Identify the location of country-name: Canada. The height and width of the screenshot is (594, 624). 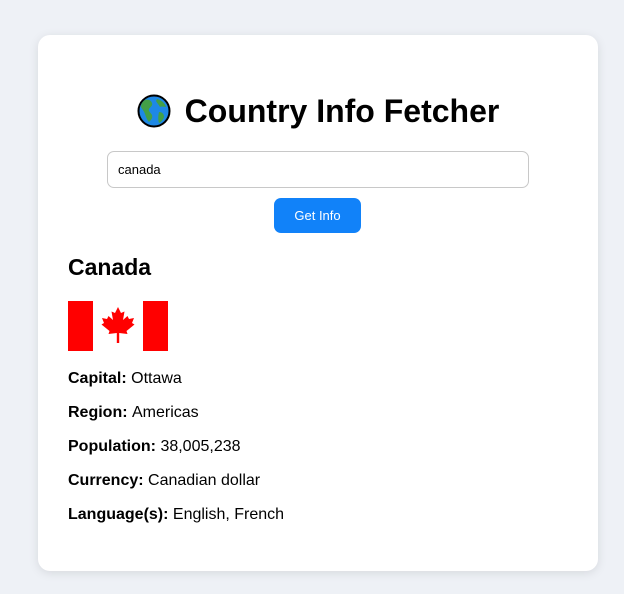
(110, 267).